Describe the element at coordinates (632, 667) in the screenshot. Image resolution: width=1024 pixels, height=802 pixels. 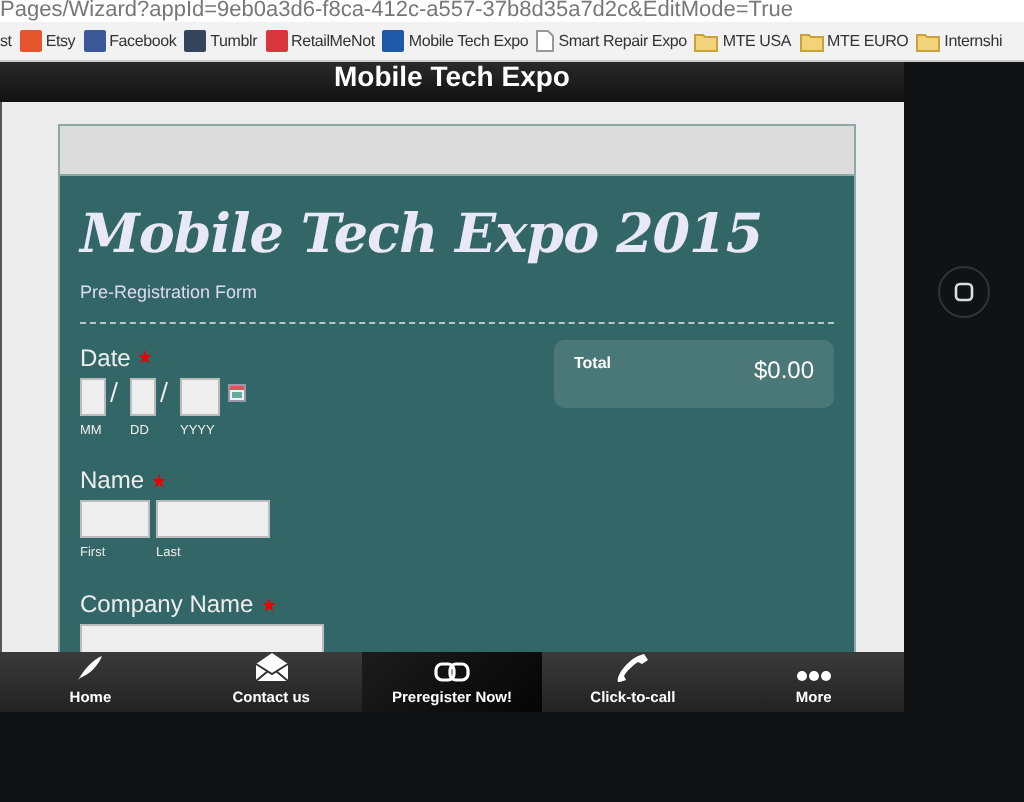
I see `phone-icon` at that location.